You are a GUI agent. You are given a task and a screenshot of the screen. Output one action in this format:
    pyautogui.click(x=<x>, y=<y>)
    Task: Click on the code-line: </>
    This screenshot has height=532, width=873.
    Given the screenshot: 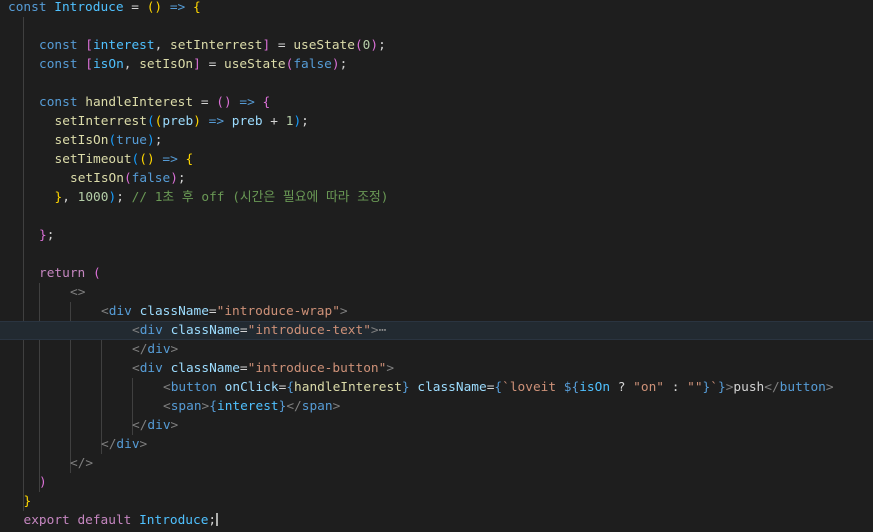 What is the action you would take?
    pyautogui.click(x=436, y=463)
    